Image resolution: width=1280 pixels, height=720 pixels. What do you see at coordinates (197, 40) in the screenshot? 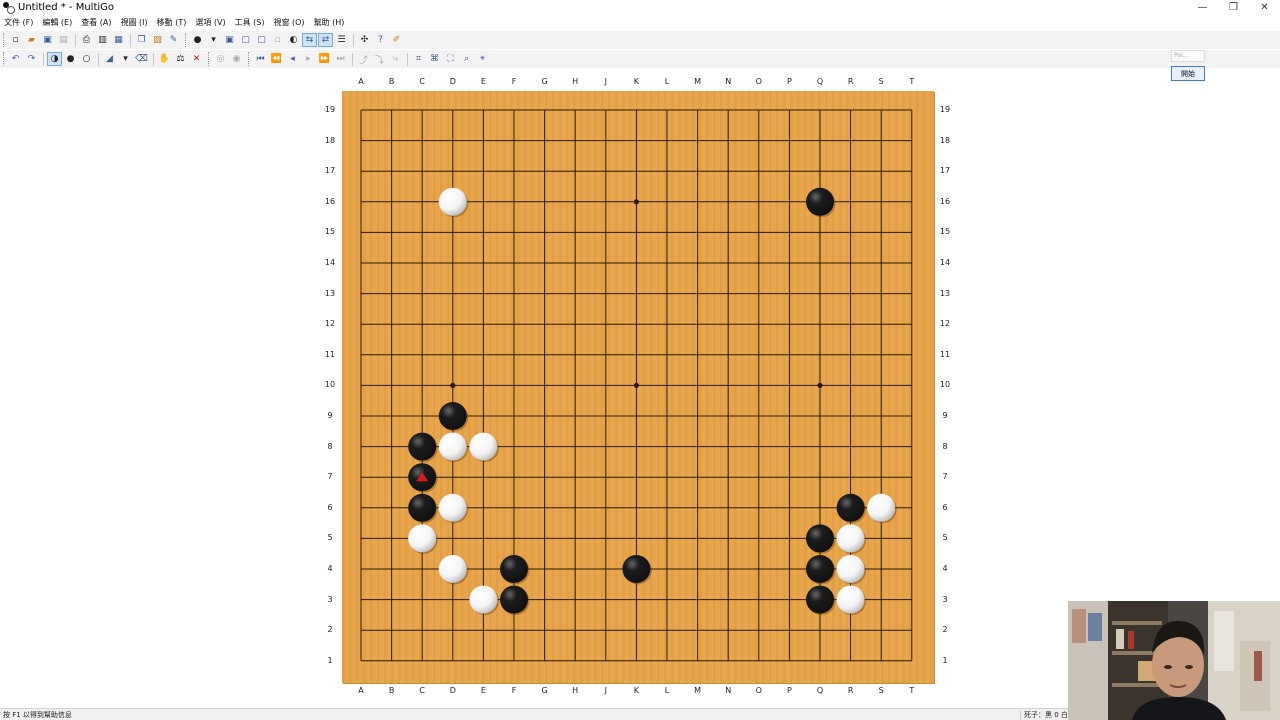
I see `stone-menu-icon: ●` at bounding box center [197, 40].